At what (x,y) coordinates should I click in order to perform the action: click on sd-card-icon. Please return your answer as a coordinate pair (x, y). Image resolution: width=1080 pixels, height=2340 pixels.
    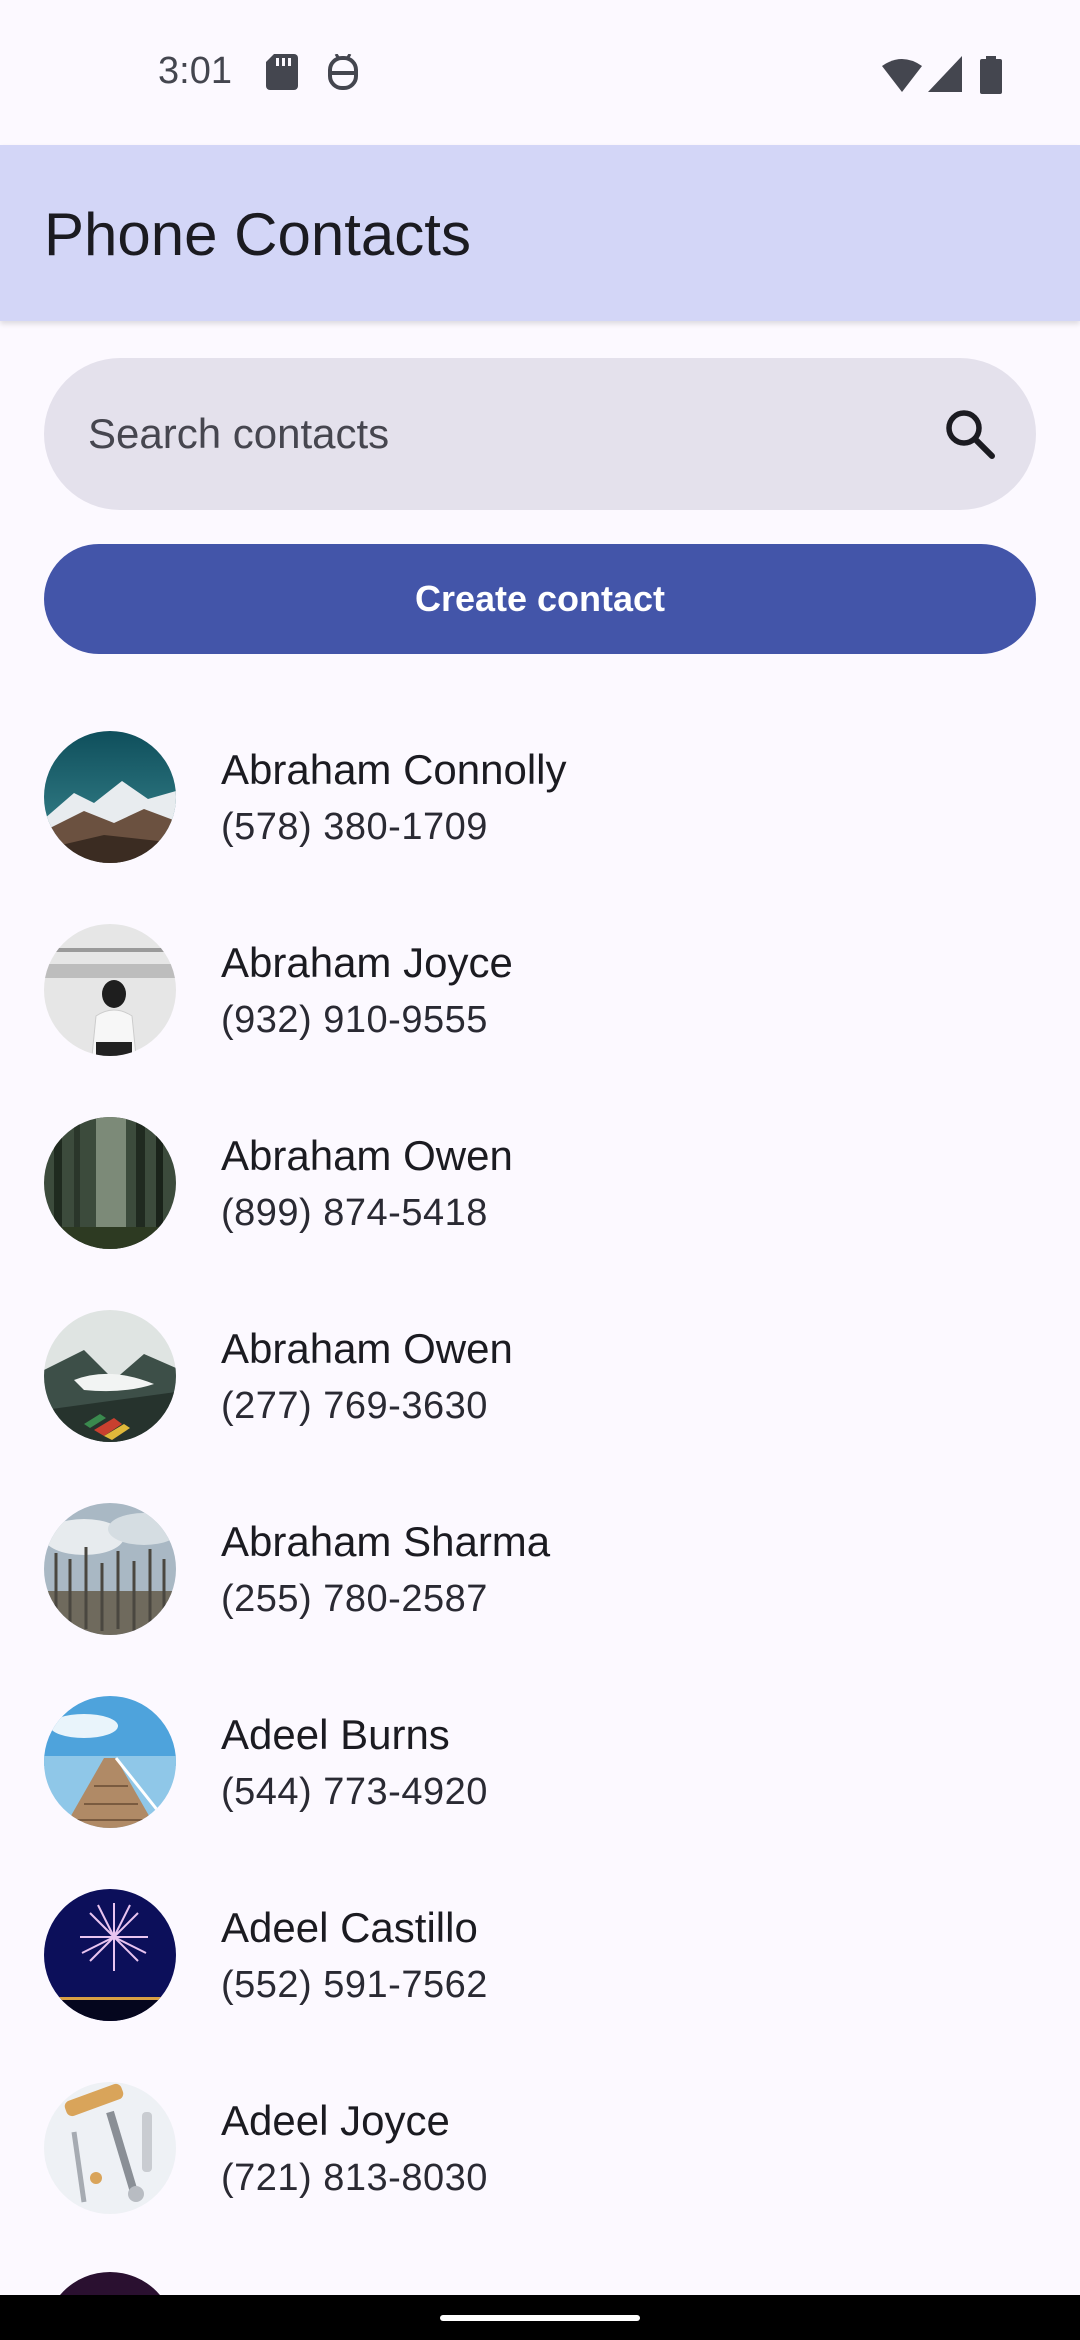
    Looking at the image, I should click on (282, 74).